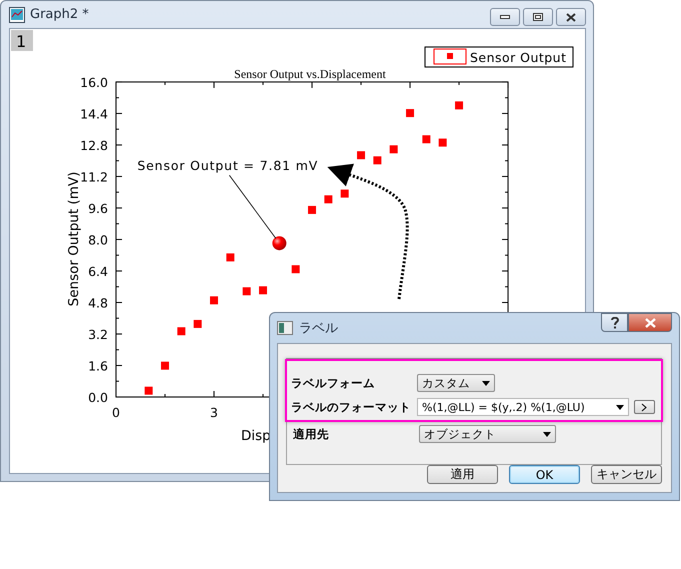 The height and width of the screenshot is (569, 681). I want to click on y-tick-label: 14.4, so click(94, 114).